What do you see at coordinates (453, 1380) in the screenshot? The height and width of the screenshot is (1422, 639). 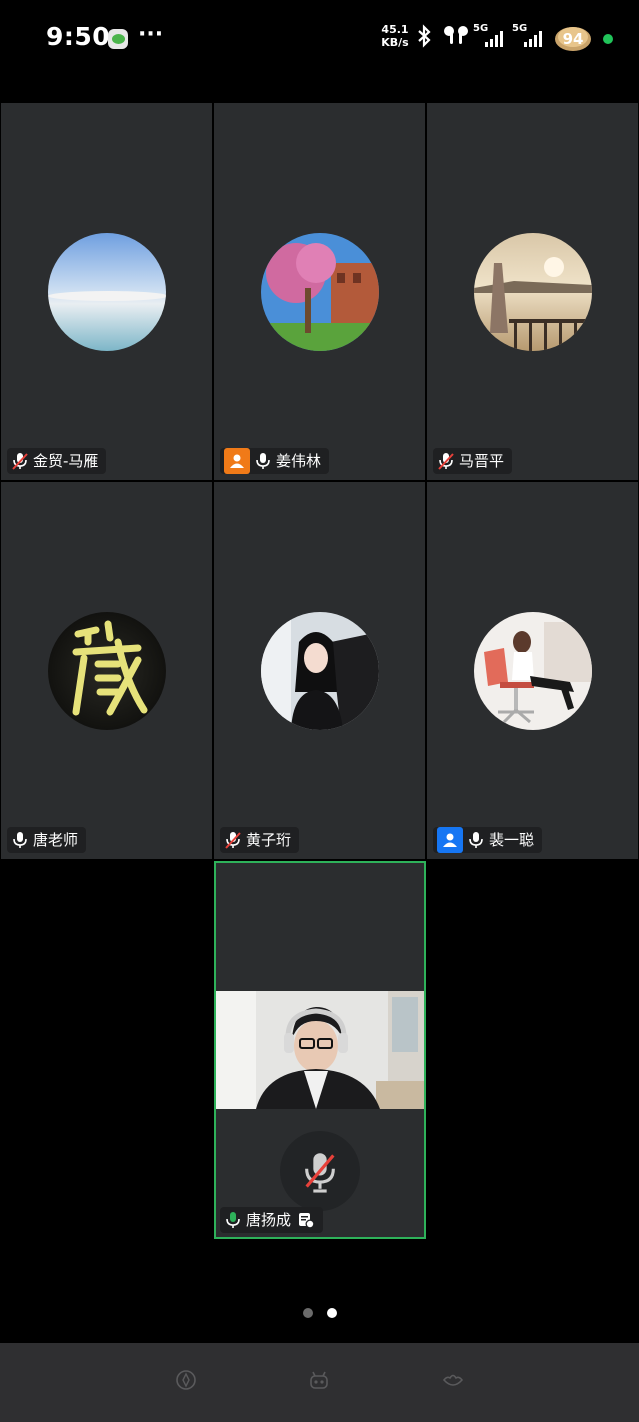 I see `gold-ingot-icon` at bounding box center [453, 1380].